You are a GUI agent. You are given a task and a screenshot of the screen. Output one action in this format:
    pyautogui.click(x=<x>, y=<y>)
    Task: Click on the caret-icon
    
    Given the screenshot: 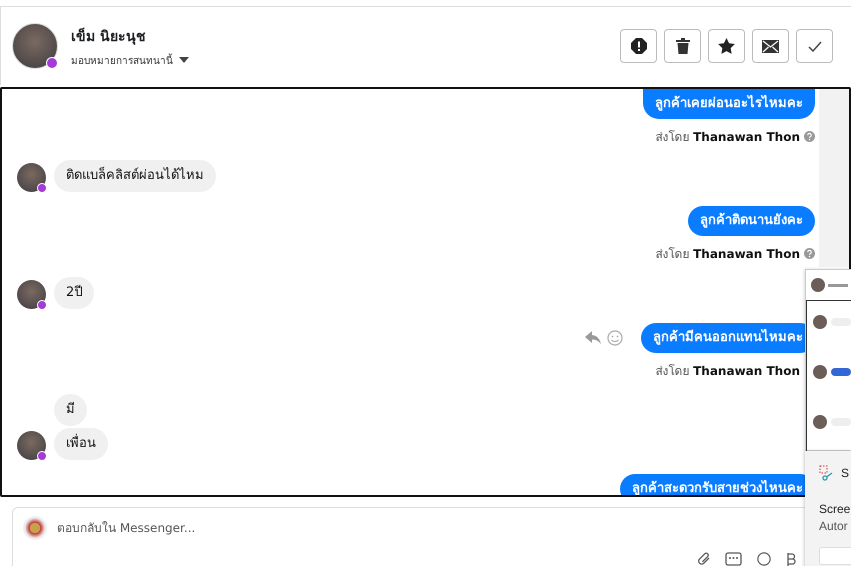 What is the action you would take?
    pyautogui.click(x=184, y=60)
    